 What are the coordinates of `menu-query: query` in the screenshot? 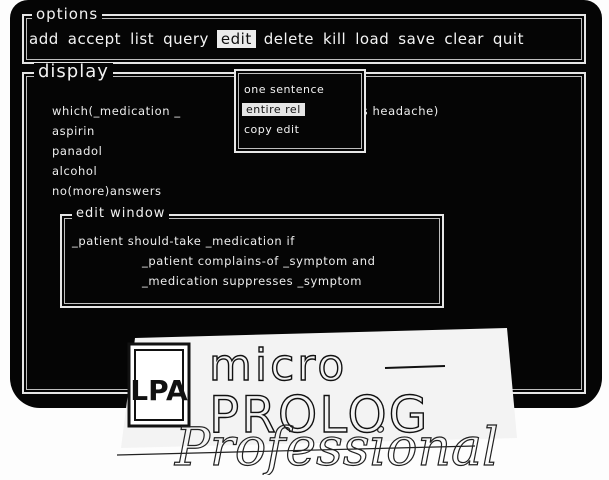 It's located at (186, 39).